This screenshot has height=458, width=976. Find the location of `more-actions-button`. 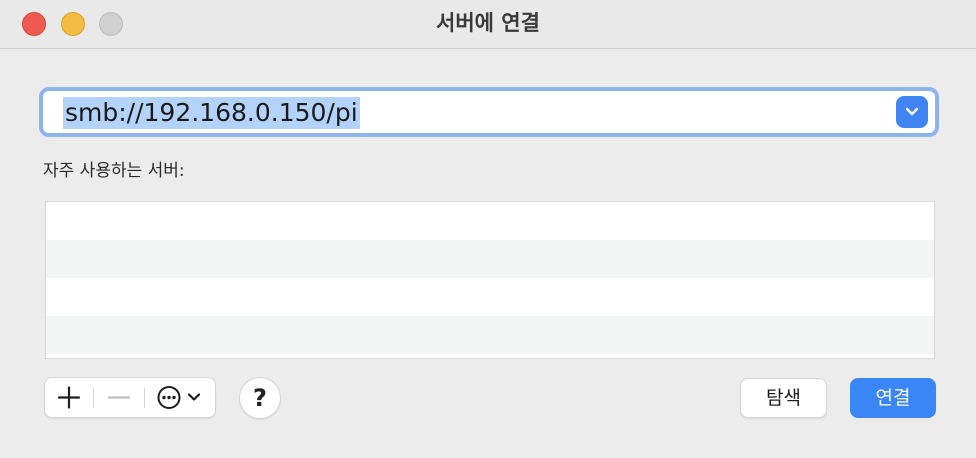

more-actions-button is located at coordinates (180, 397).